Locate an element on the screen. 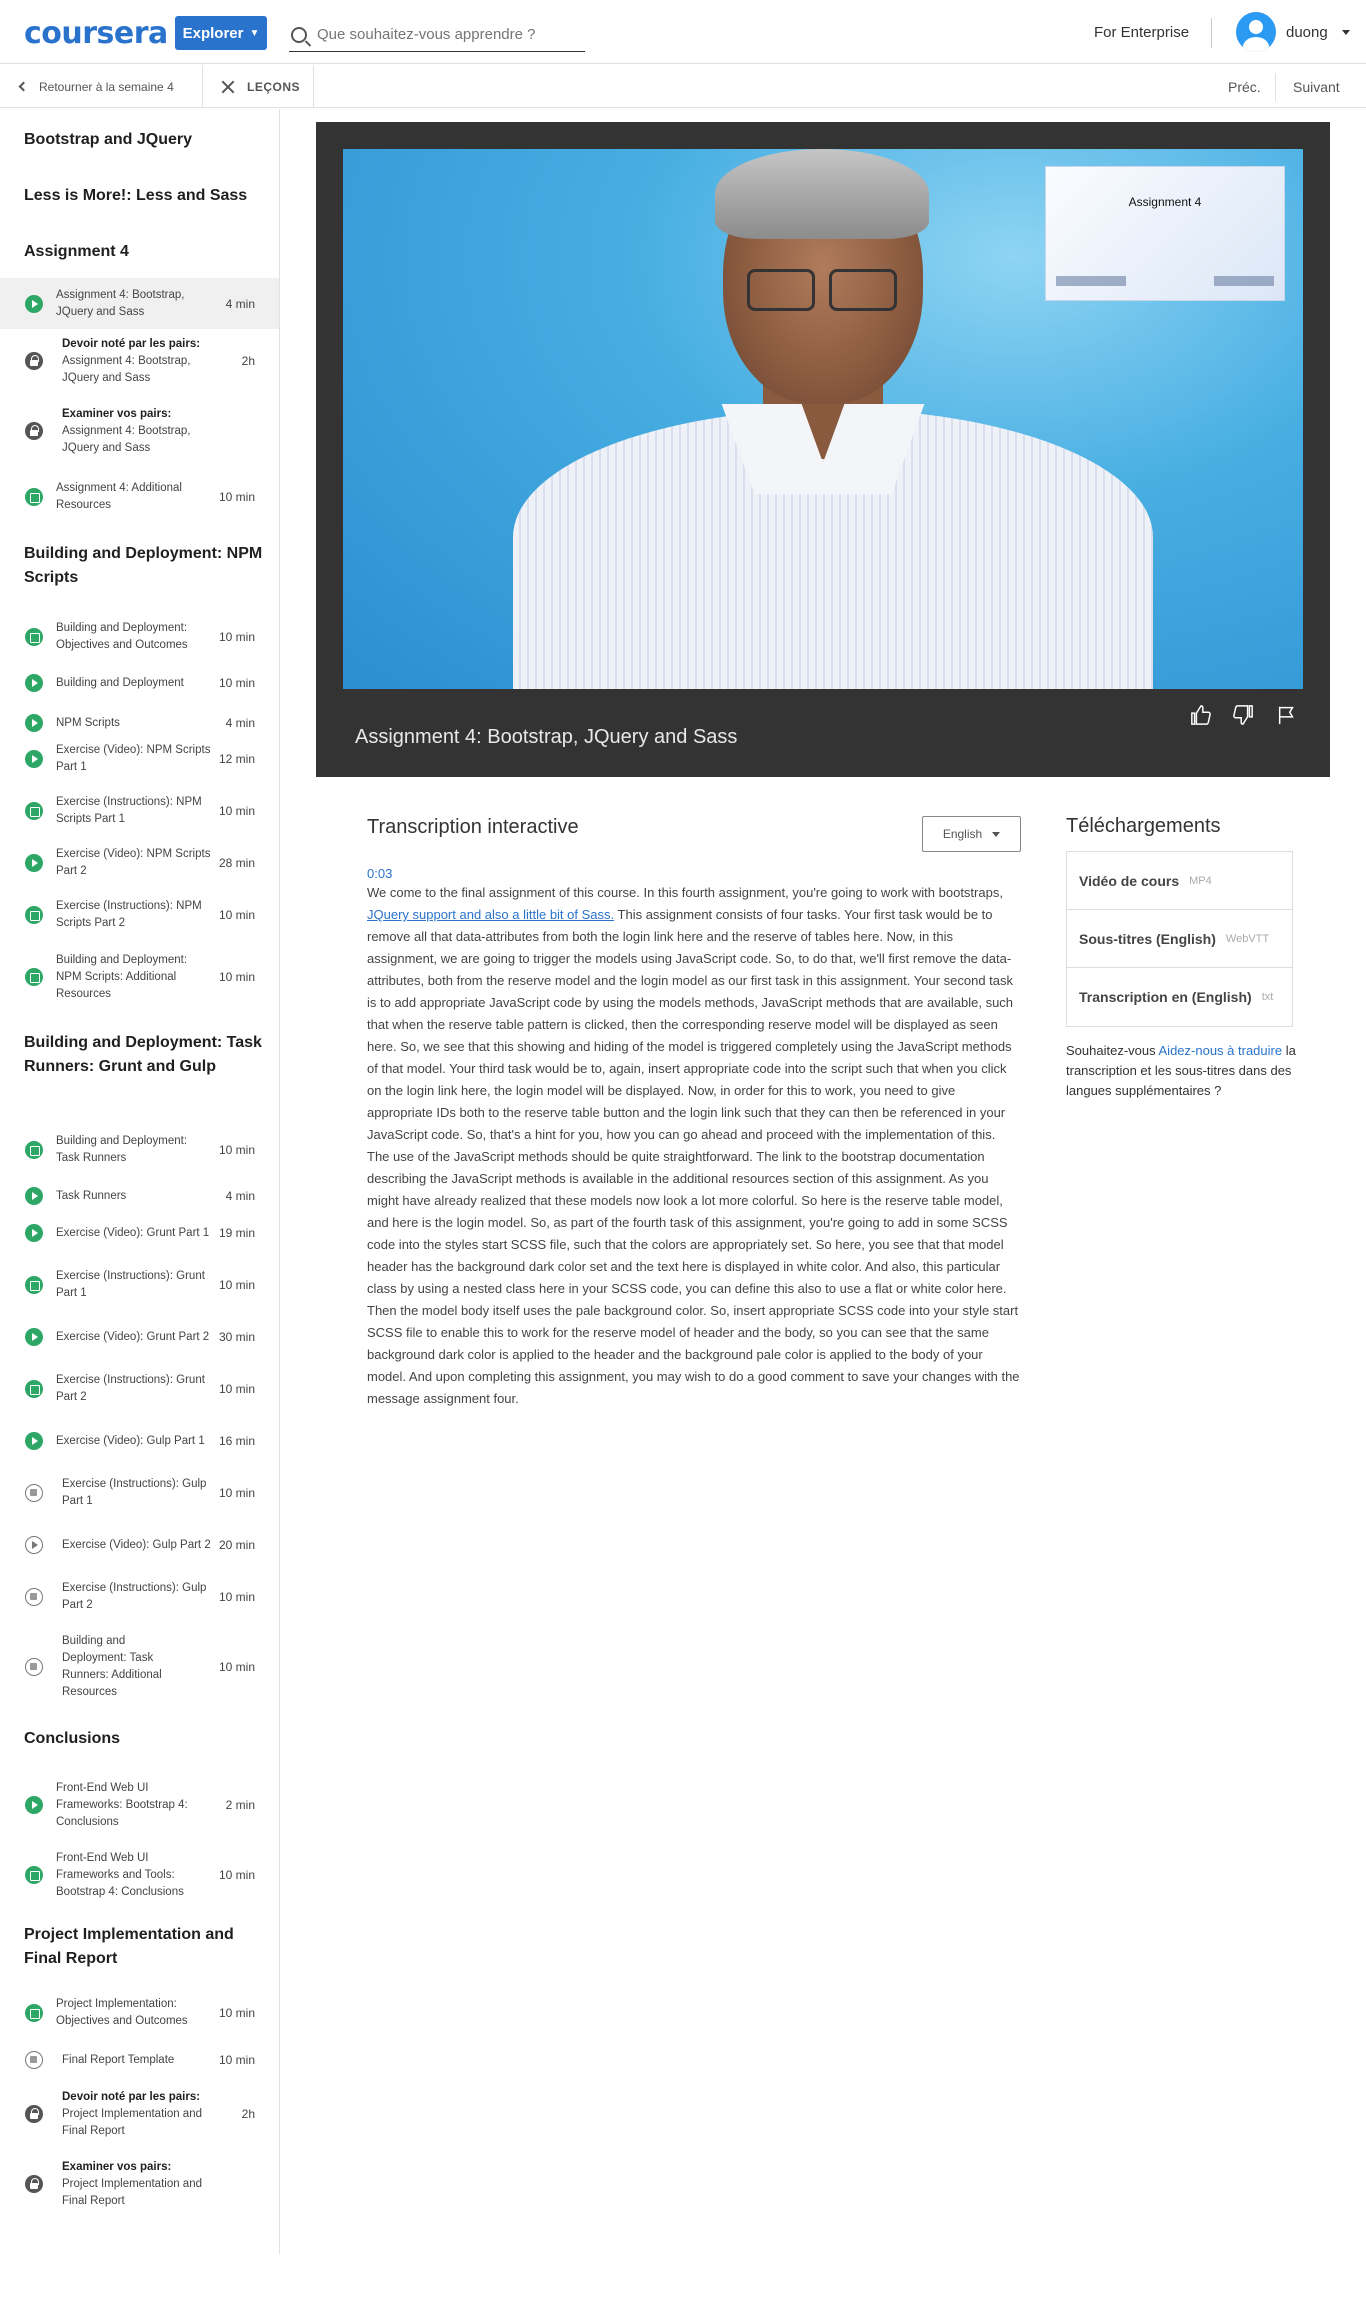  user-menu: duong is located at coordinates (1293, 32).